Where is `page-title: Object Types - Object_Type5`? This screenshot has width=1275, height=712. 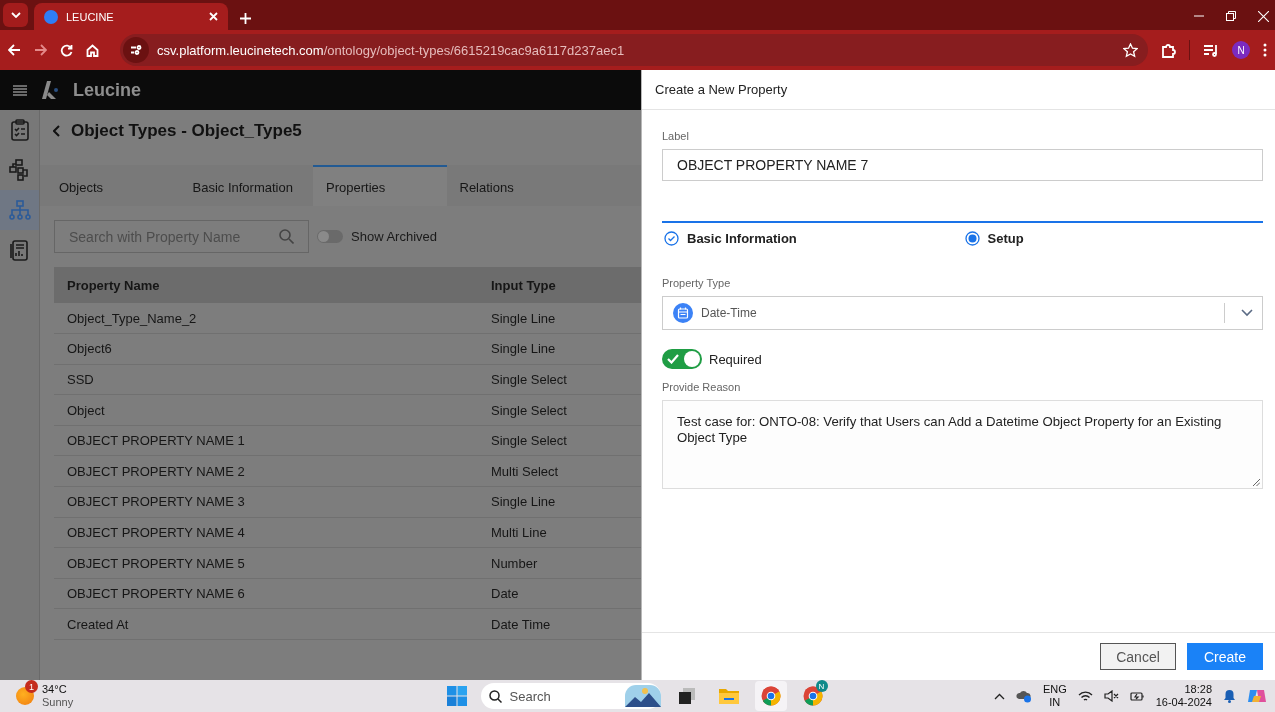
page-title: Object Types - Object_Type5 is located at coordinates (186, 131).